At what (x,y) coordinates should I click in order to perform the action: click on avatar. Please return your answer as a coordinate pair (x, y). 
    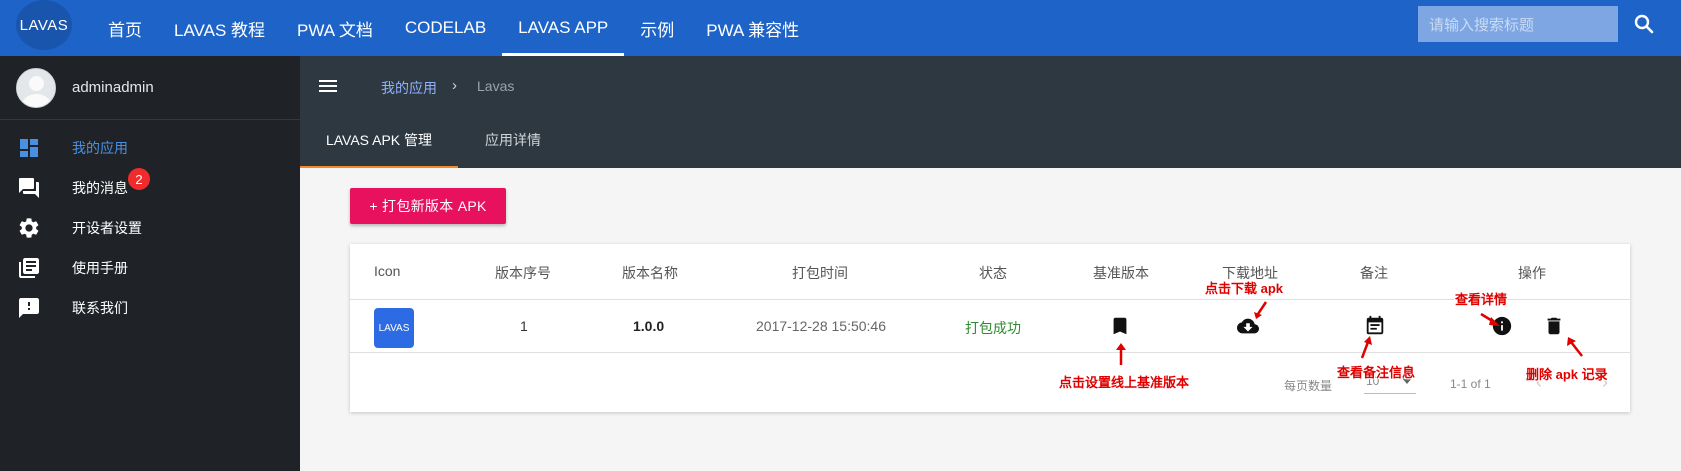
    Looking at the image, I should click on (36, 87).